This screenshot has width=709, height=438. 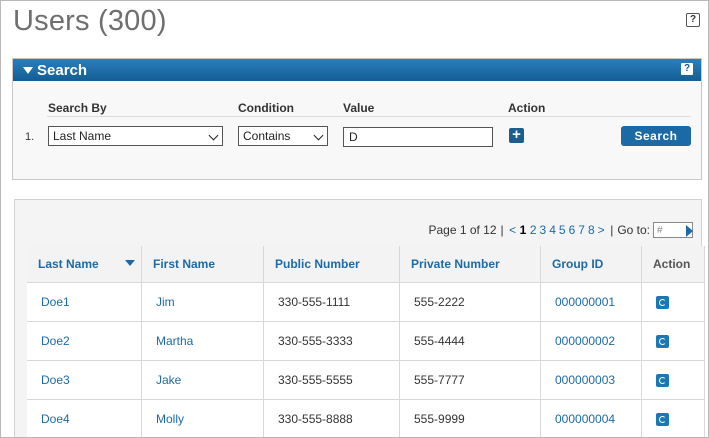 I want to click on cell-private-number: 555-4444, so click(x=470, y=341).